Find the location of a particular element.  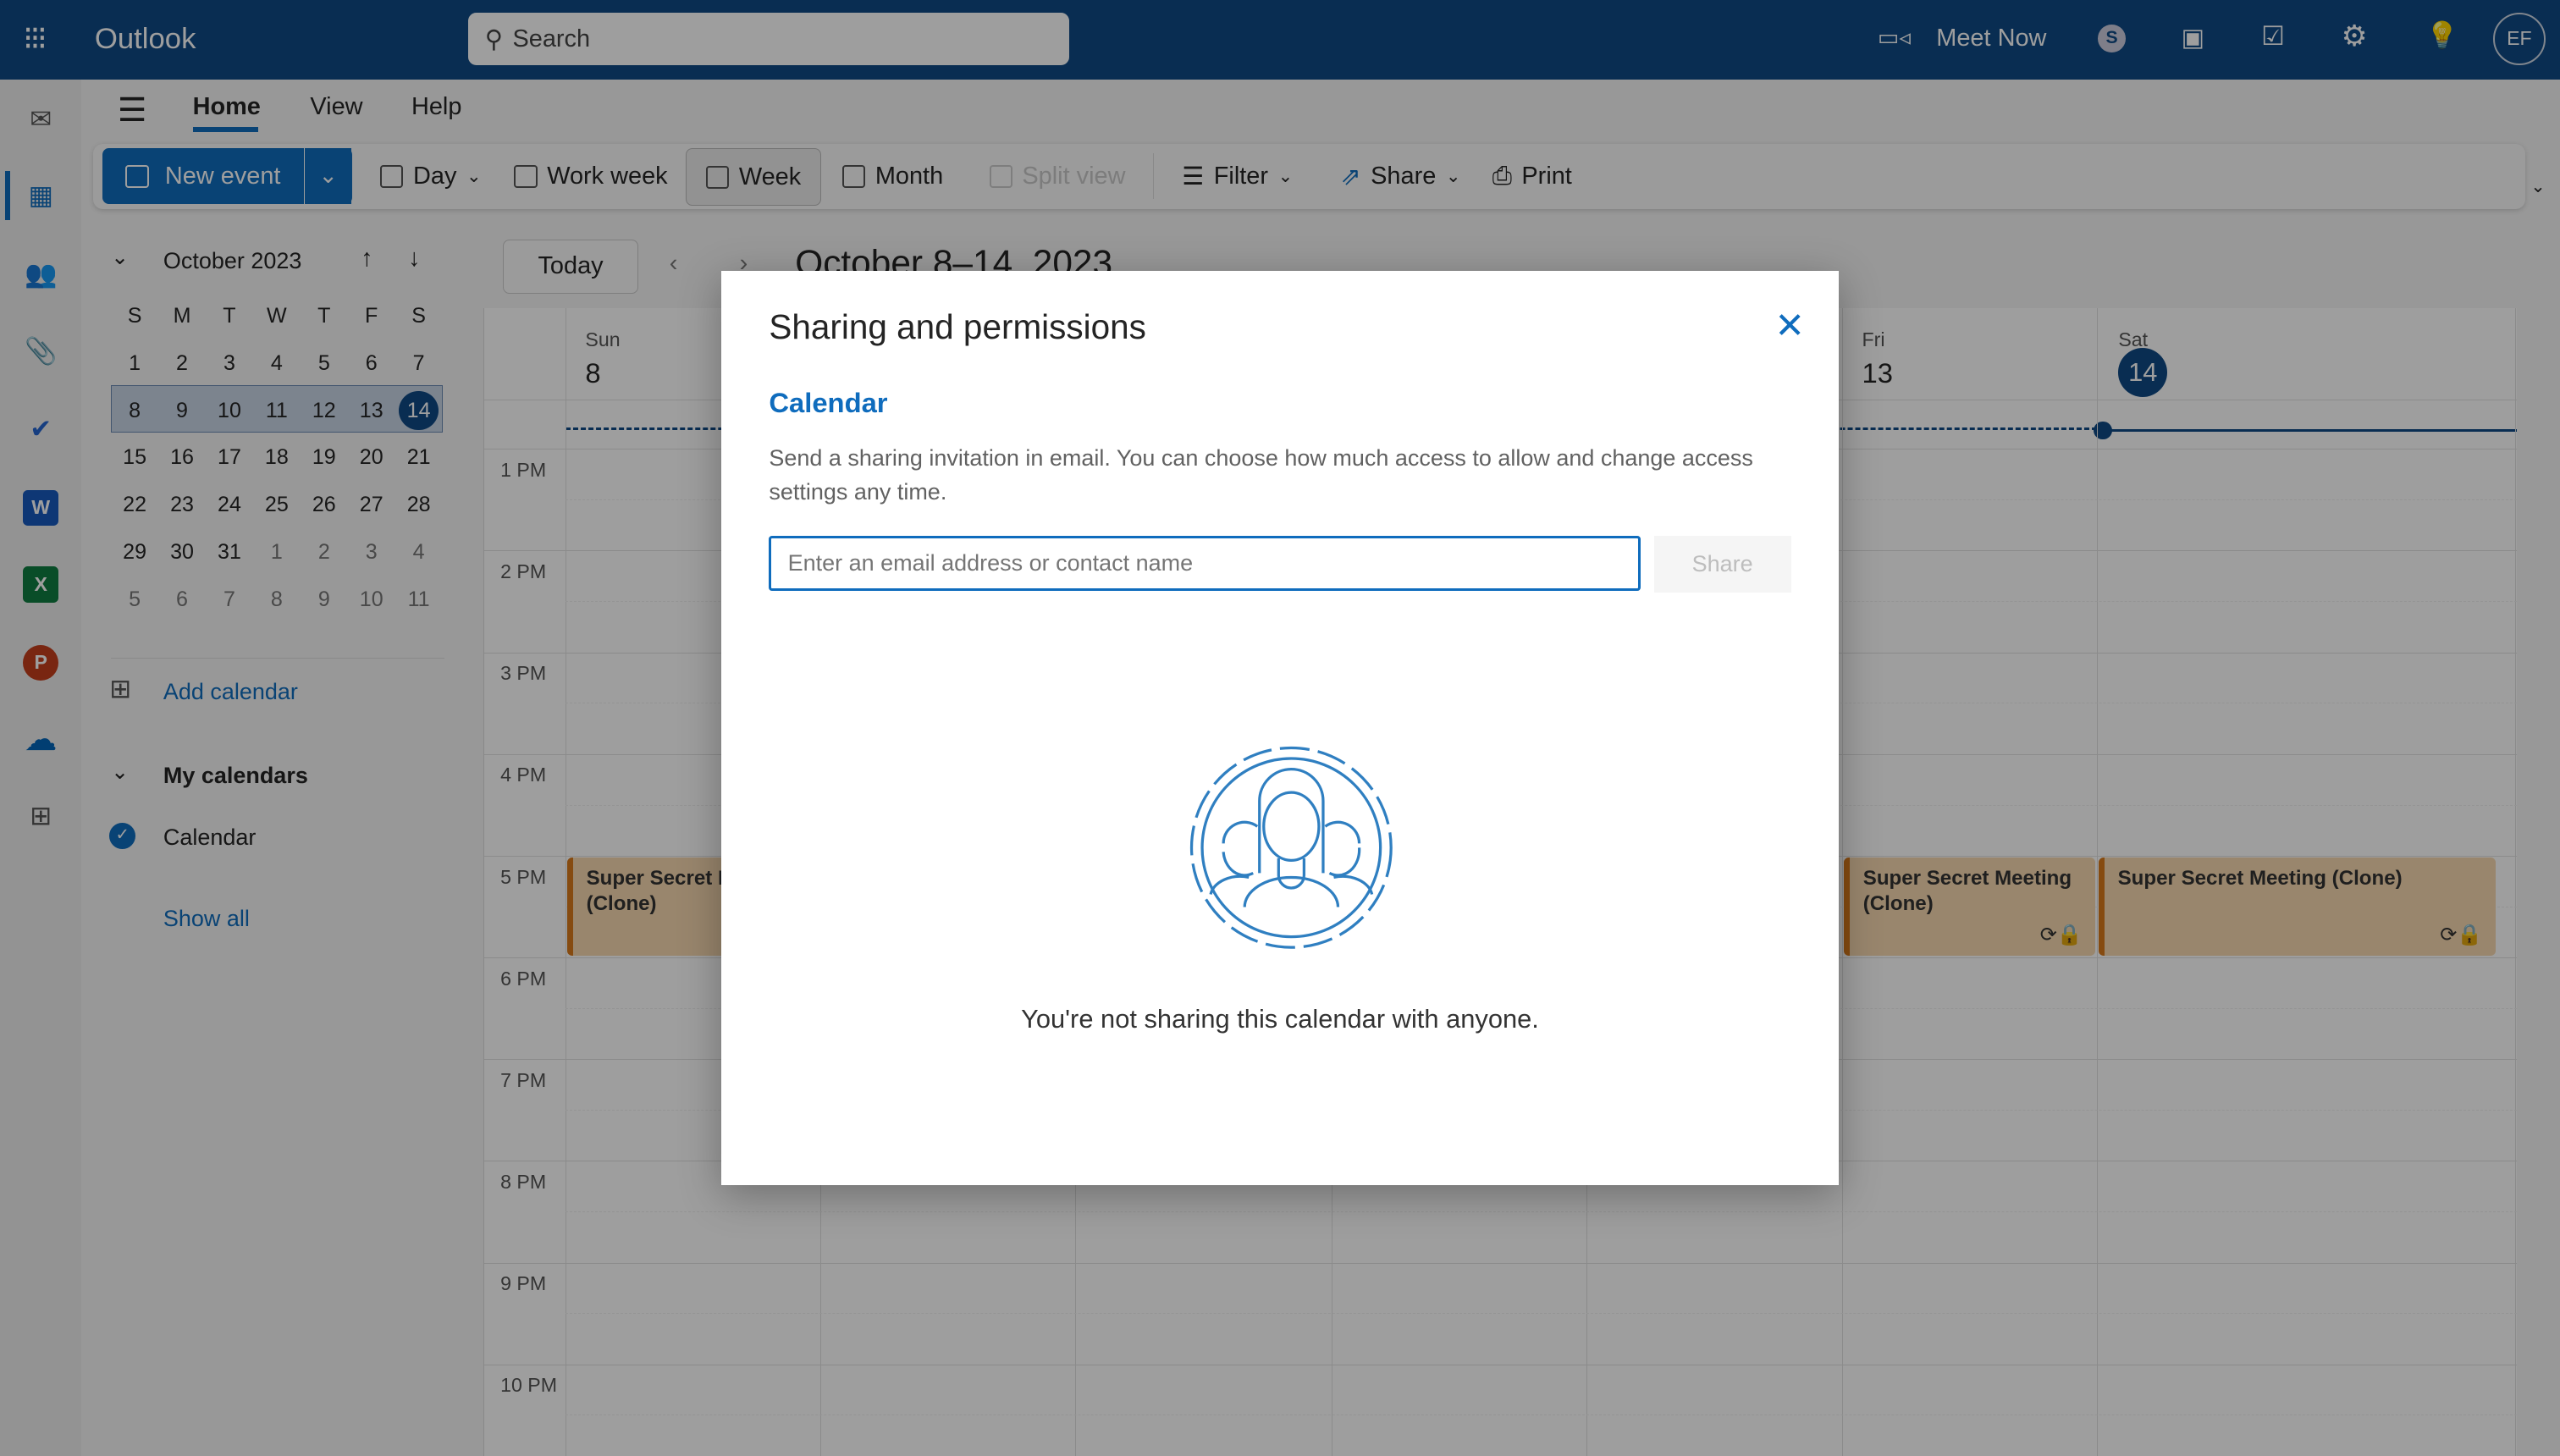

share-submit-button: Share is located at coordinates (1722, 564).